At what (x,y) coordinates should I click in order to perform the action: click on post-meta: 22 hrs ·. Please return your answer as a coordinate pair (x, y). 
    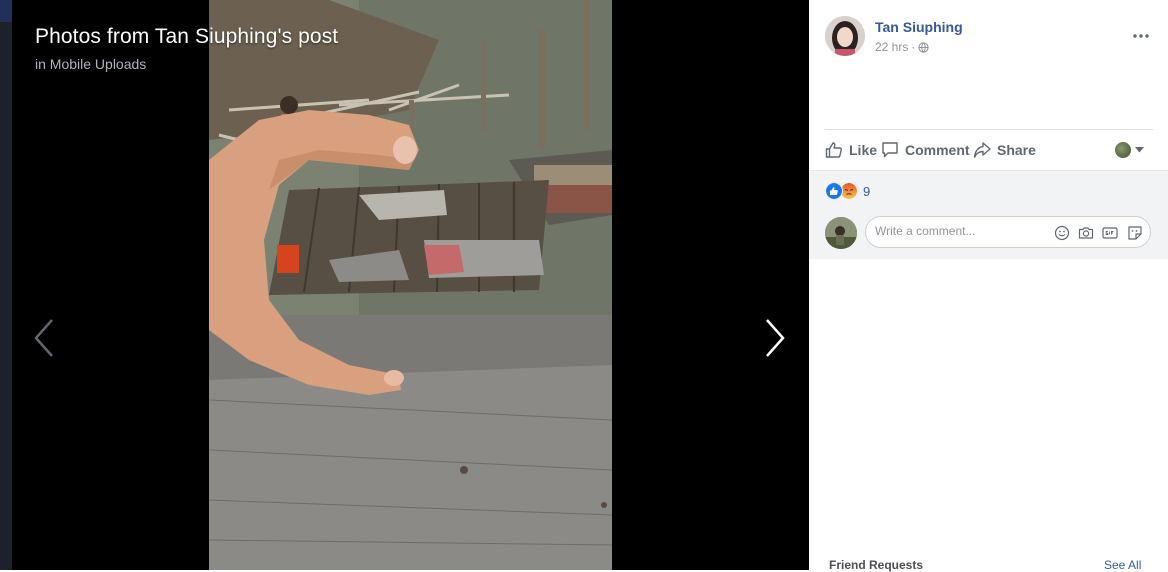
    Looking at the image, I should click on (902, 47).